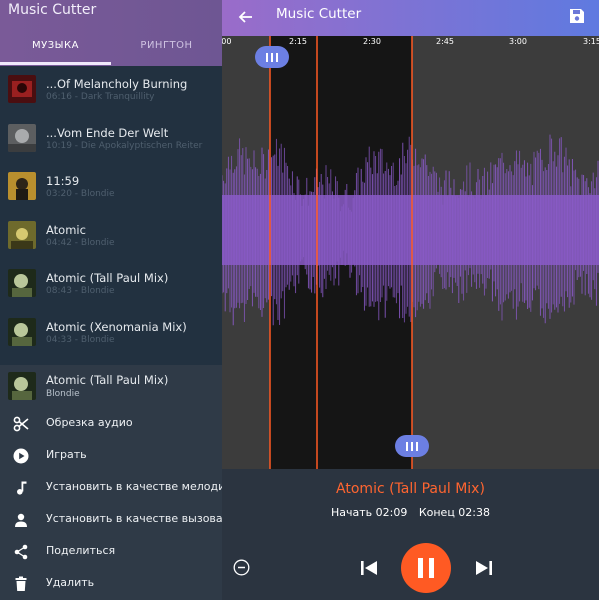  Describe the element at coordinates (134, 486) in the screenshot. I see `menu-label: Установить в качестве мелодии п` at that location.